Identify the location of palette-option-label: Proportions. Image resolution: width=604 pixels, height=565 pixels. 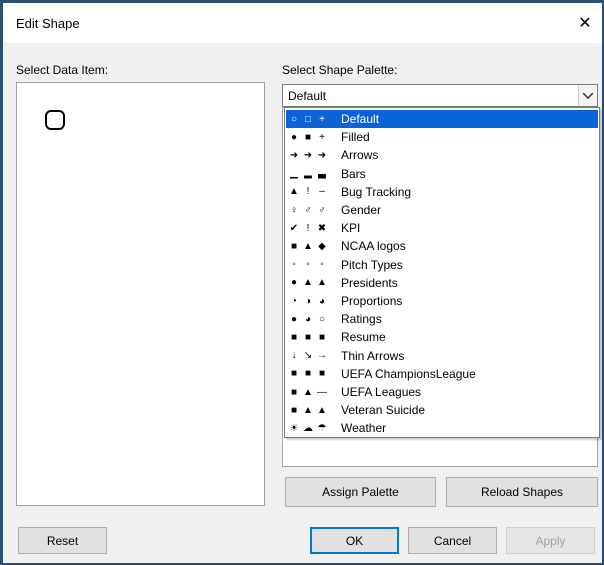
(372, 301).